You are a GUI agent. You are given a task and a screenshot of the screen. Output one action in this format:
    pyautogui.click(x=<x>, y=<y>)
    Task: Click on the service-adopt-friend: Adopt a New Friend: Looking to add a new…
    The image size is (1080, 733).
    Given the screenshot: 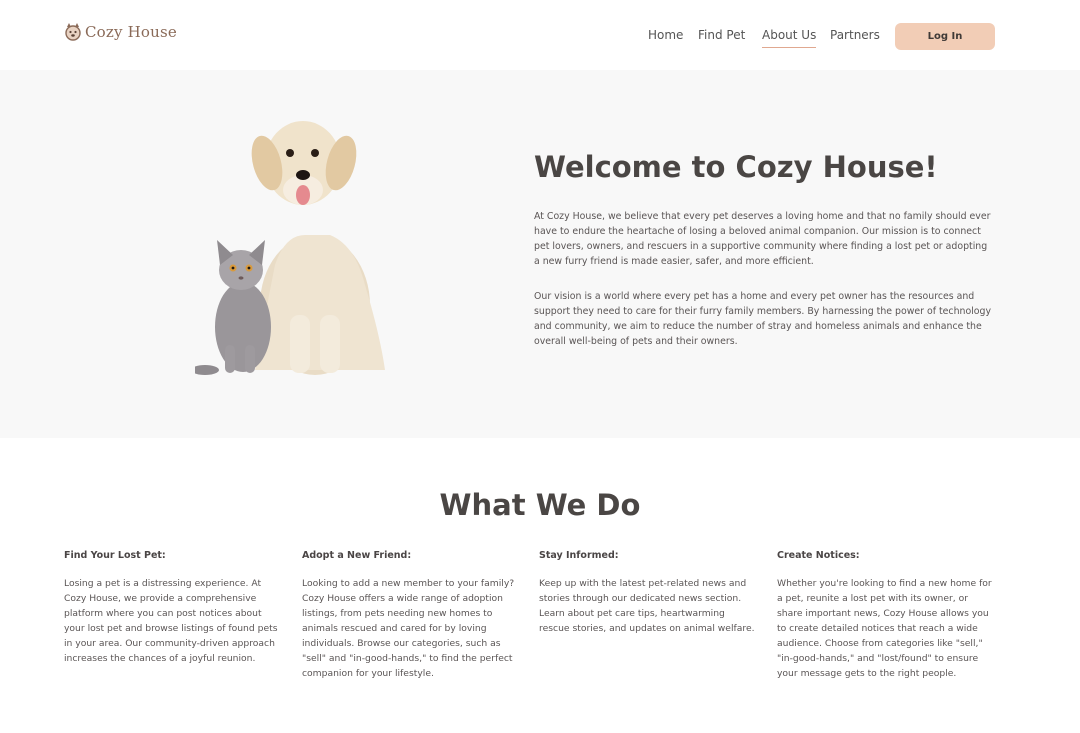 What is the action you would take?
    pyautogui.click(x=411, y=615)
    